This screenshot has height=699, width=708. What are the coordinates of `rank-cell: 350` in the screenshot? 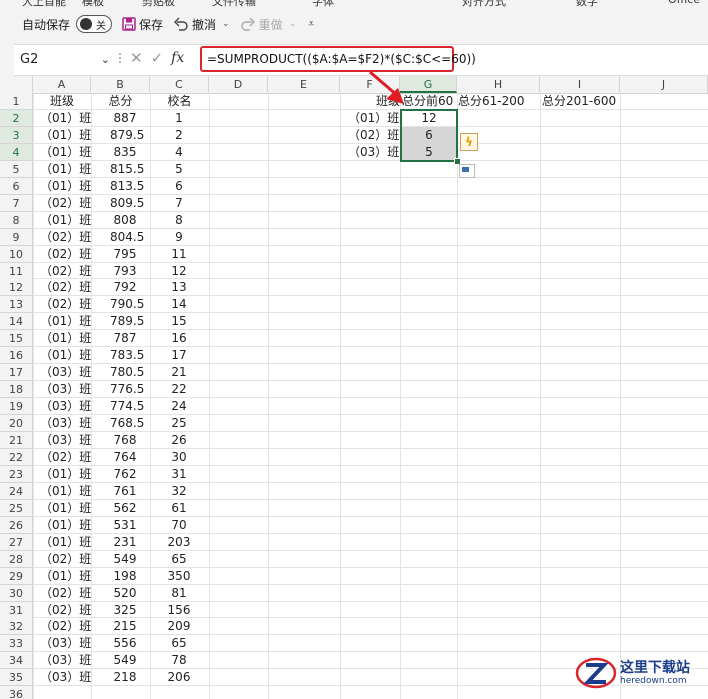 It's located at (179, 576).